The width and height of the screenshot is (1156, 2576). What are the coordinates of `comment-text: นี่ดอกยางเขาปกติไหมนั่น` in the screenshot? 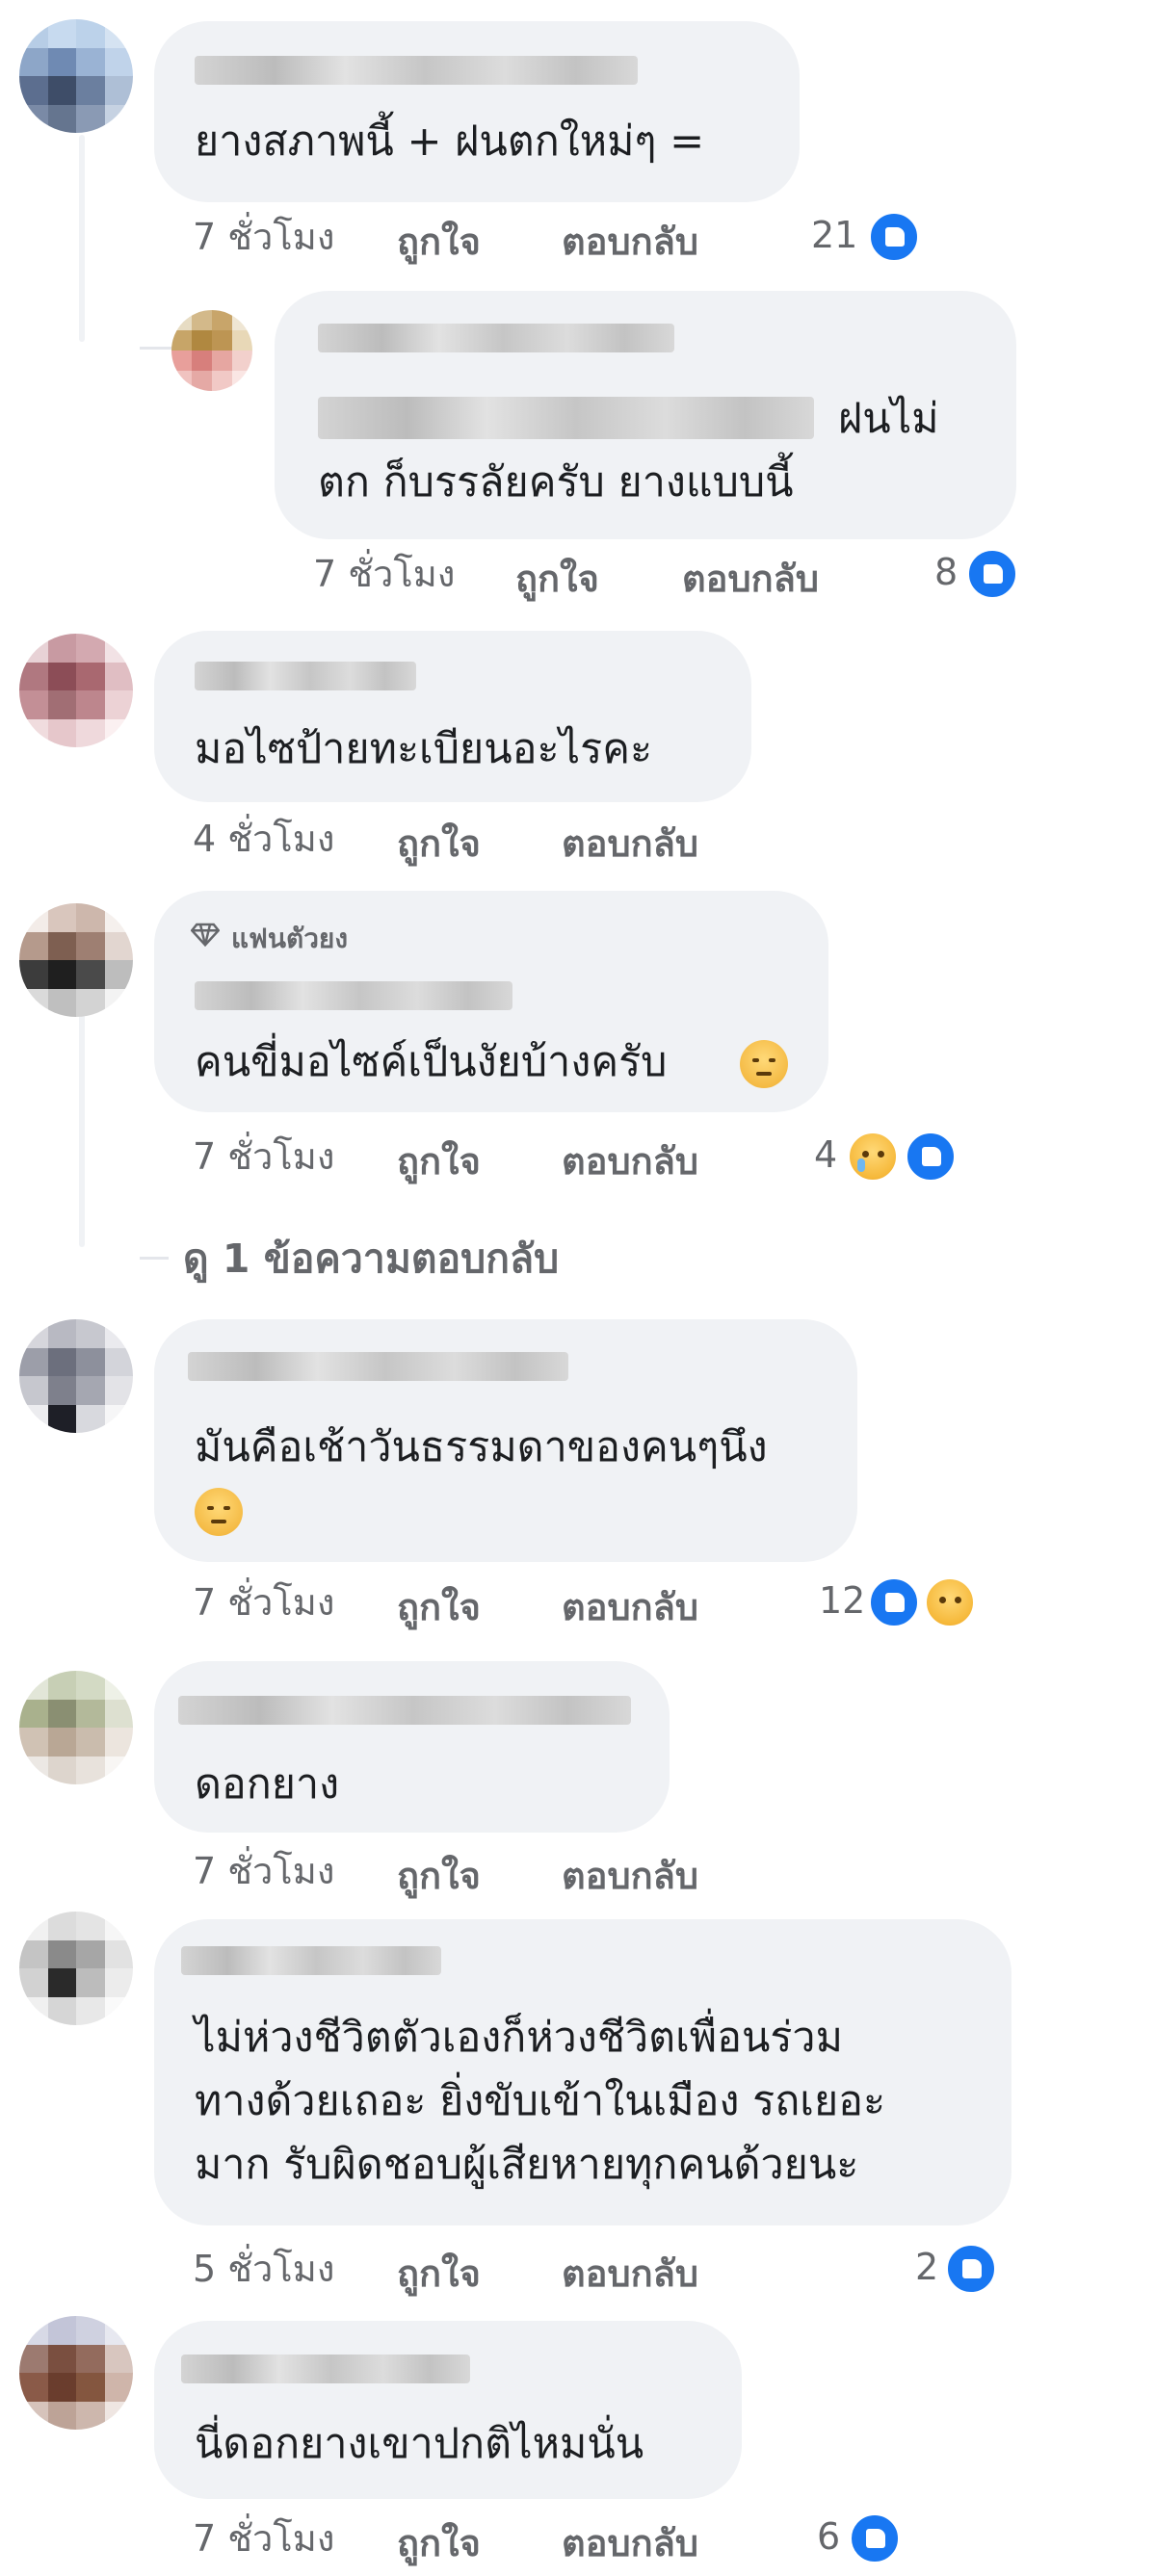 It's located at (419, 2444).